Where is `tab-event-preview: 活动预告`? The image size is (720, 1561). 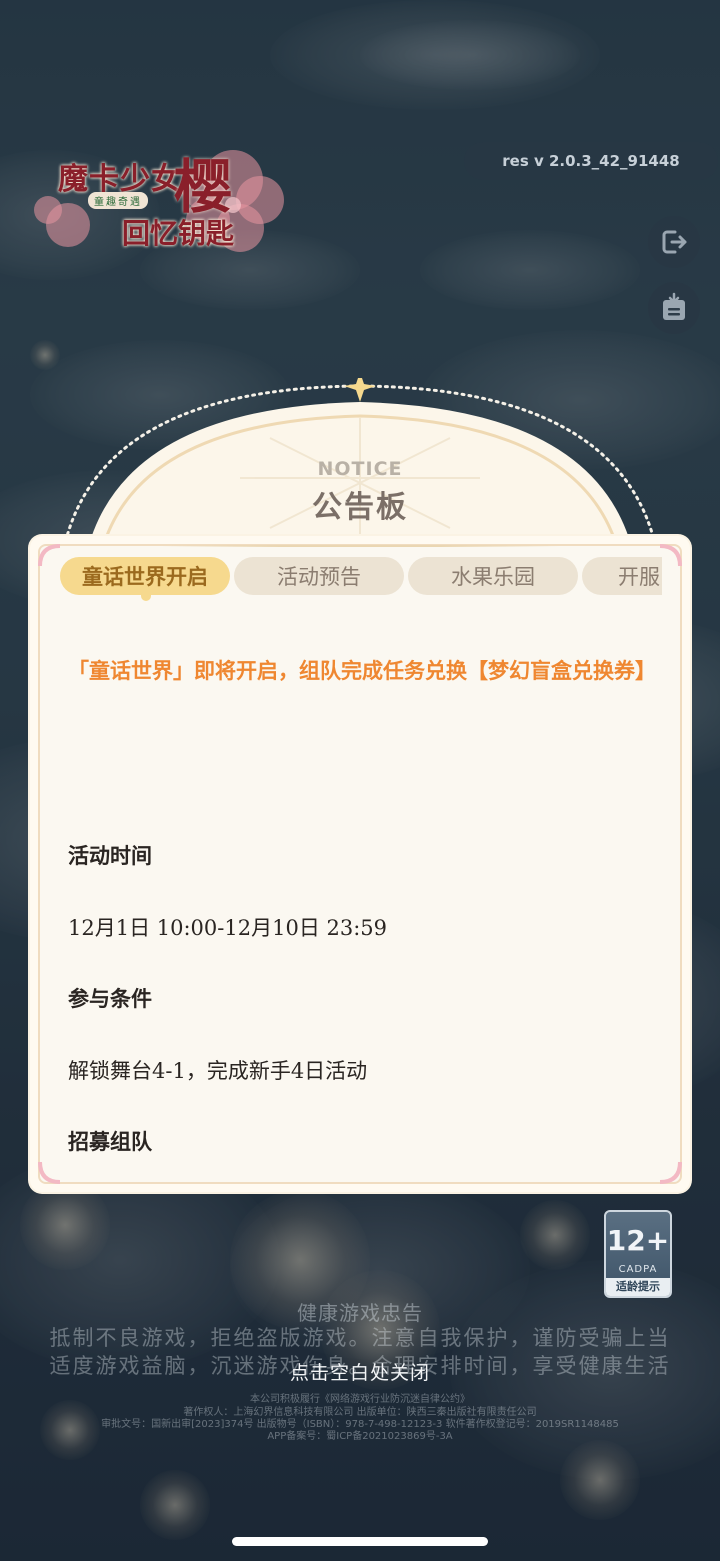
tab-event-preview: 活动预告 is located at coordinates (319, 576).